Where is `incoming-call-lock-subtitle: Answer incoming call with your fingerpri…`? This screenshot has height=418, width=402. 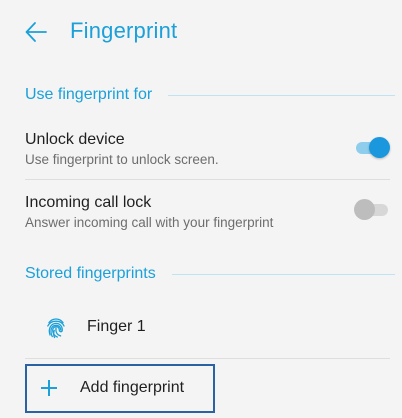
incoming-call-lock-subtitle: Answer incoming call with your fingerpri… is located at coordinates (149, 222).